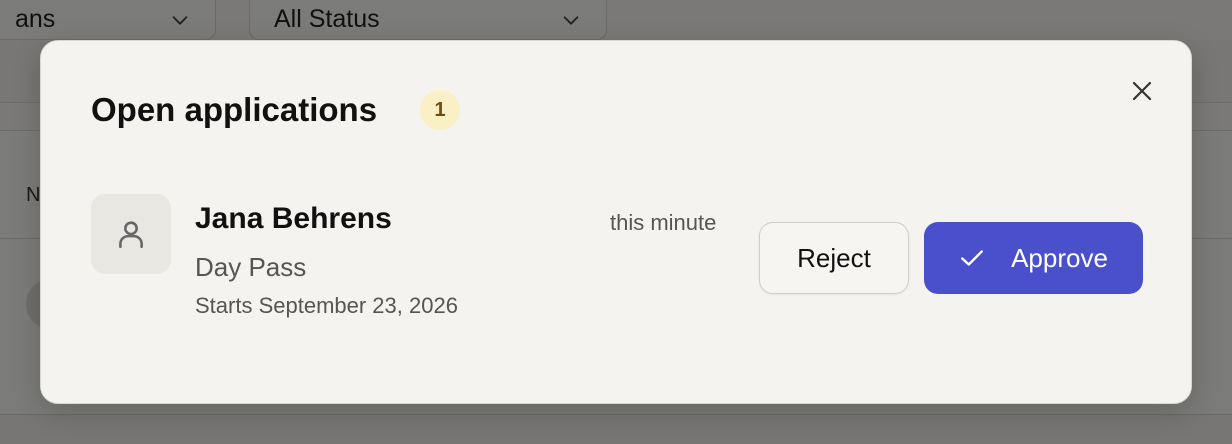 The width and height of the screenshot is (1232, 444). What do you see at coordinates (972, 258) in the screenshot?
I see `check-icon` at bounding box center [972, 258].